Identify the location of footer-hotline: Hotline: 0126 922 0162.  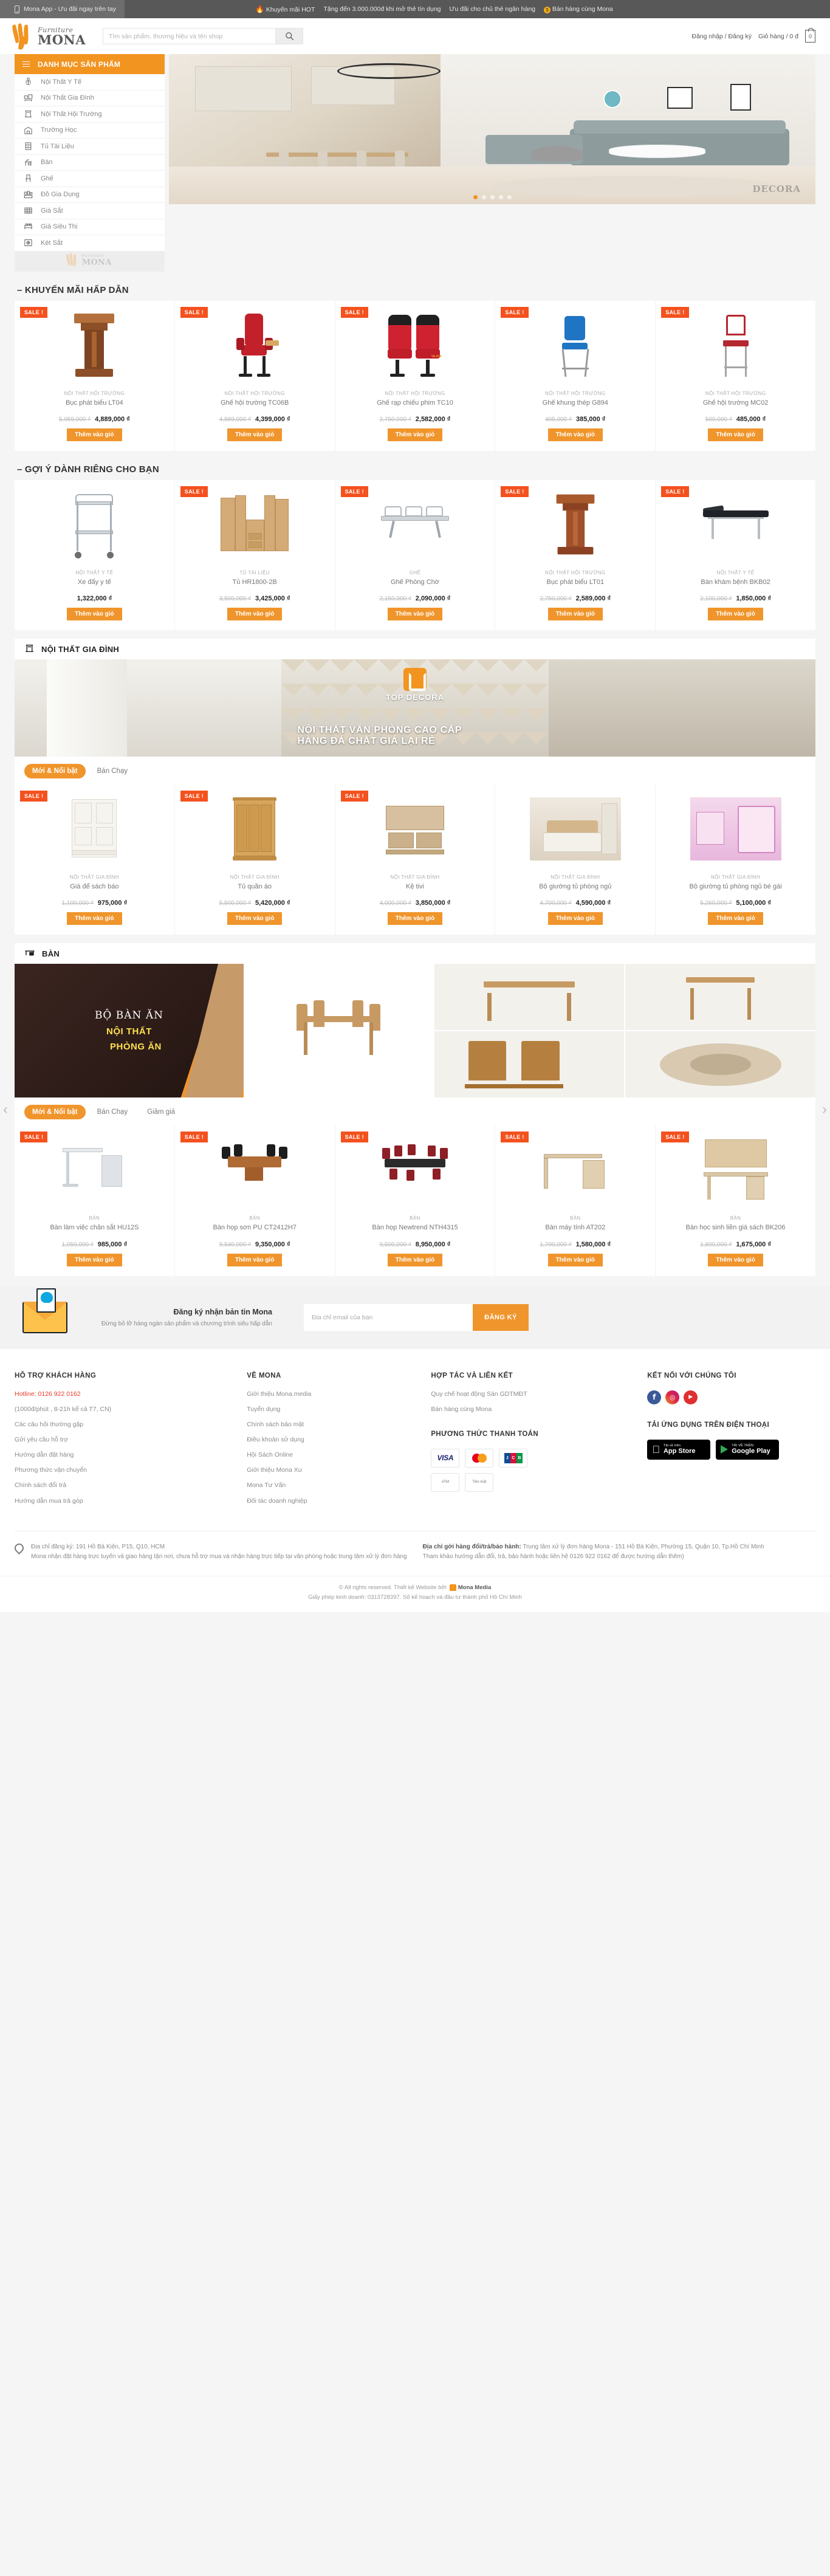
(131, 1394).